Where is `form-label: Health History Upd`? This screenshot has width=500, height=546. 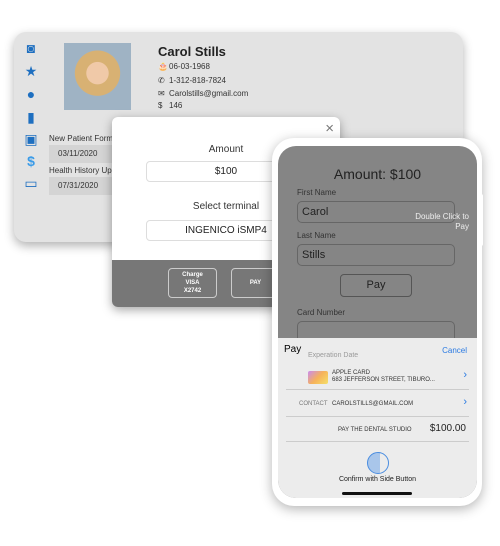 form-label: Health History Upd is located at coordinates (83, 170).